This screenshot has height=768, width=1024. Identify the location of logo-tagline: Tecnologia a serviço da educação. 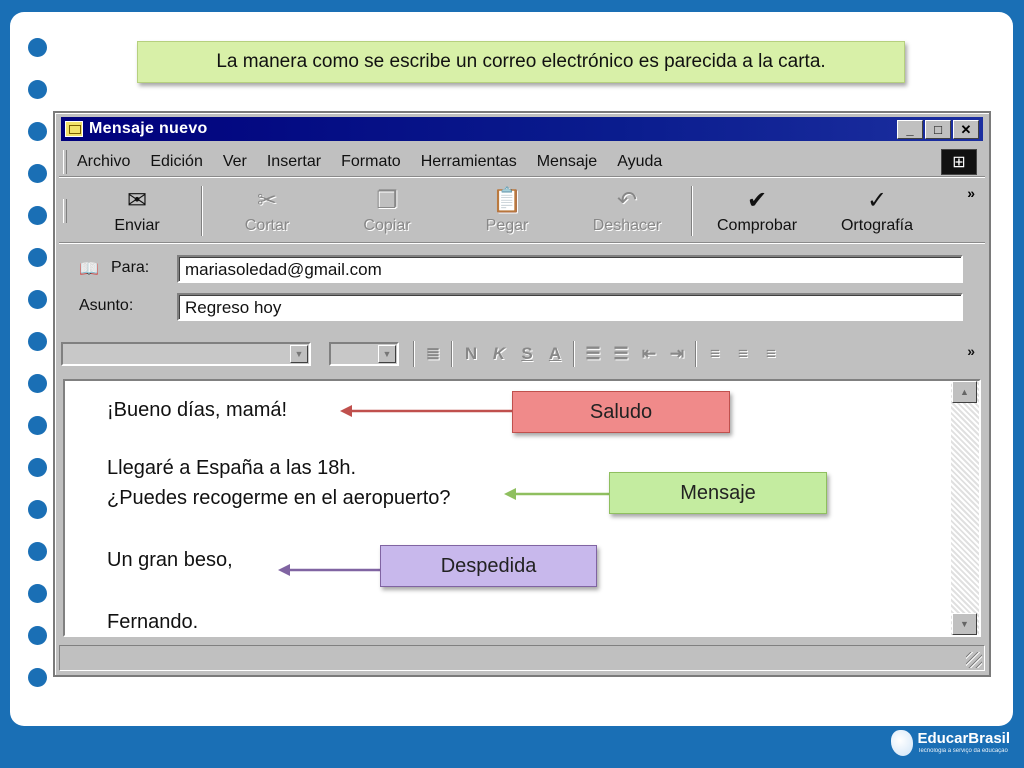
(962, 751).